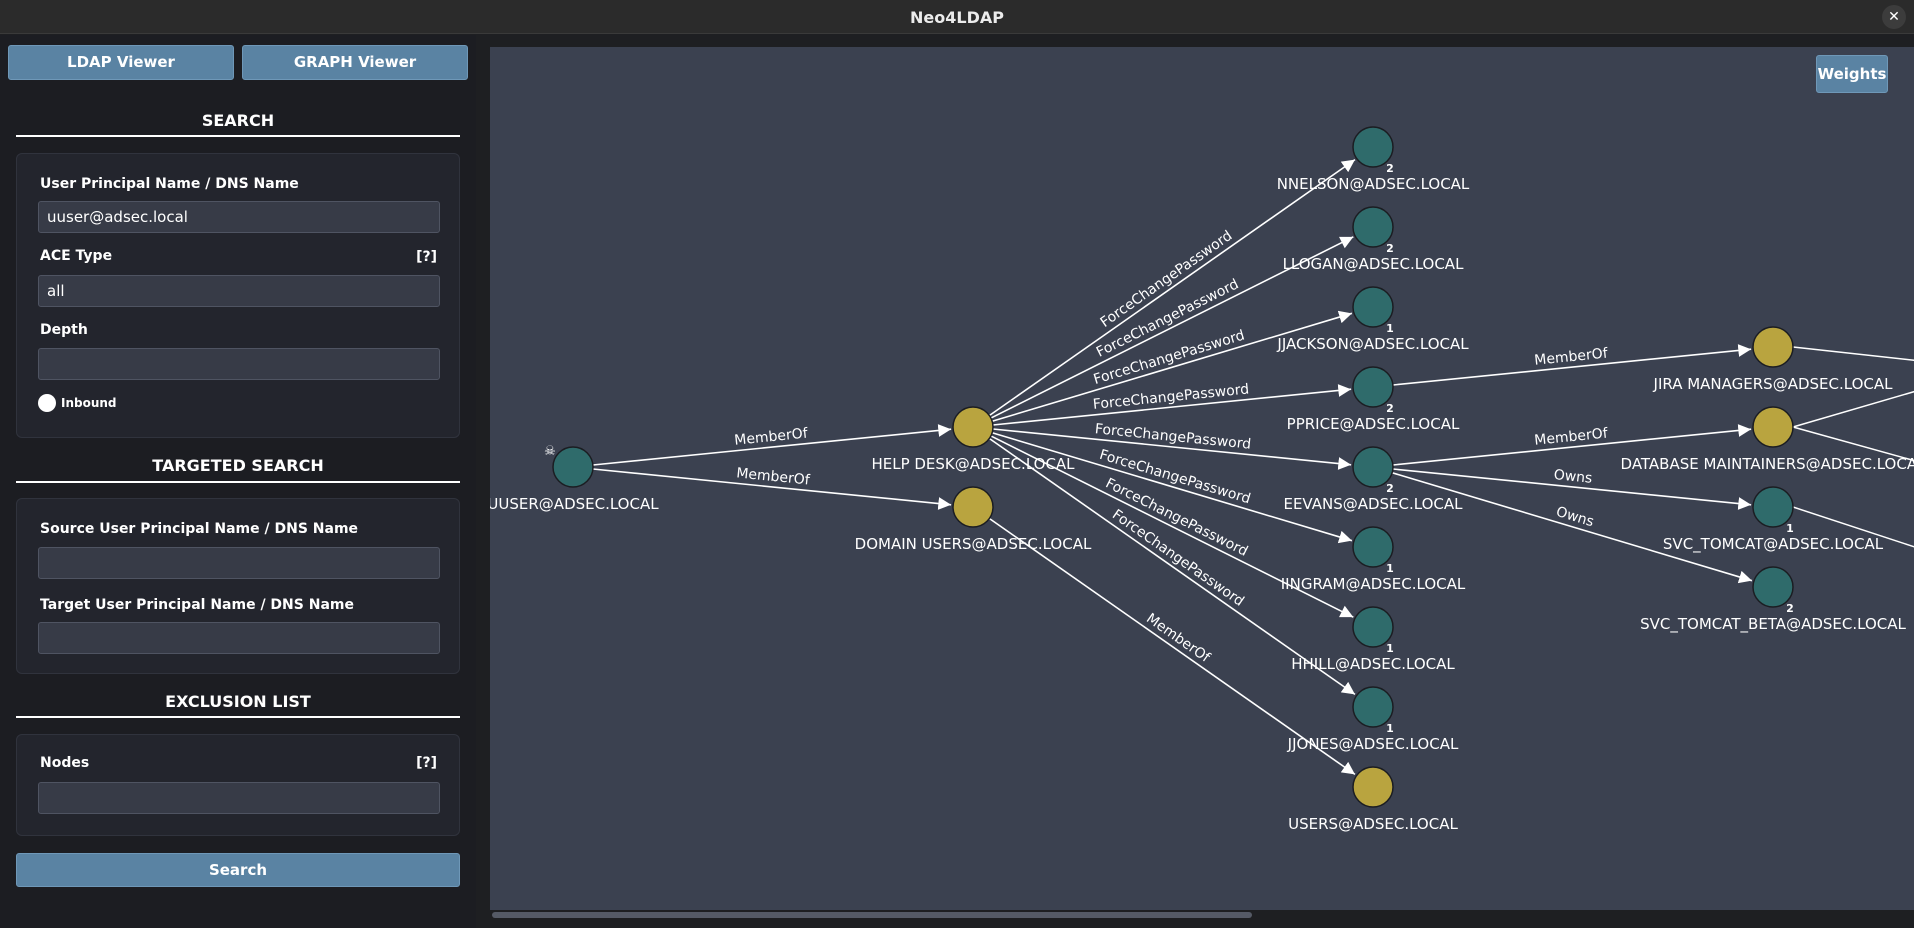  What do you see at coordinates (239, 291) in the screenshot?
I see `ace-type-input: all` at bounding box center [239, 291].